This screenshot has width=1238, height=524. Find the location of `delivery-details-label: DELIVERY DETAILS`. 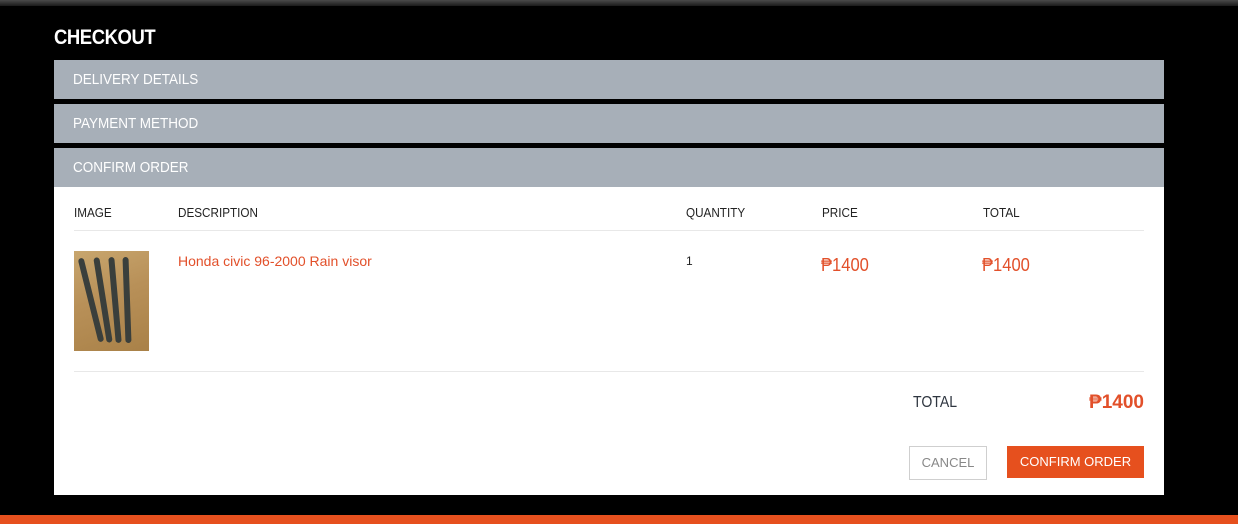

delivery-details-label: DELIVERY DETAILS is located at coordinates (136, 79).